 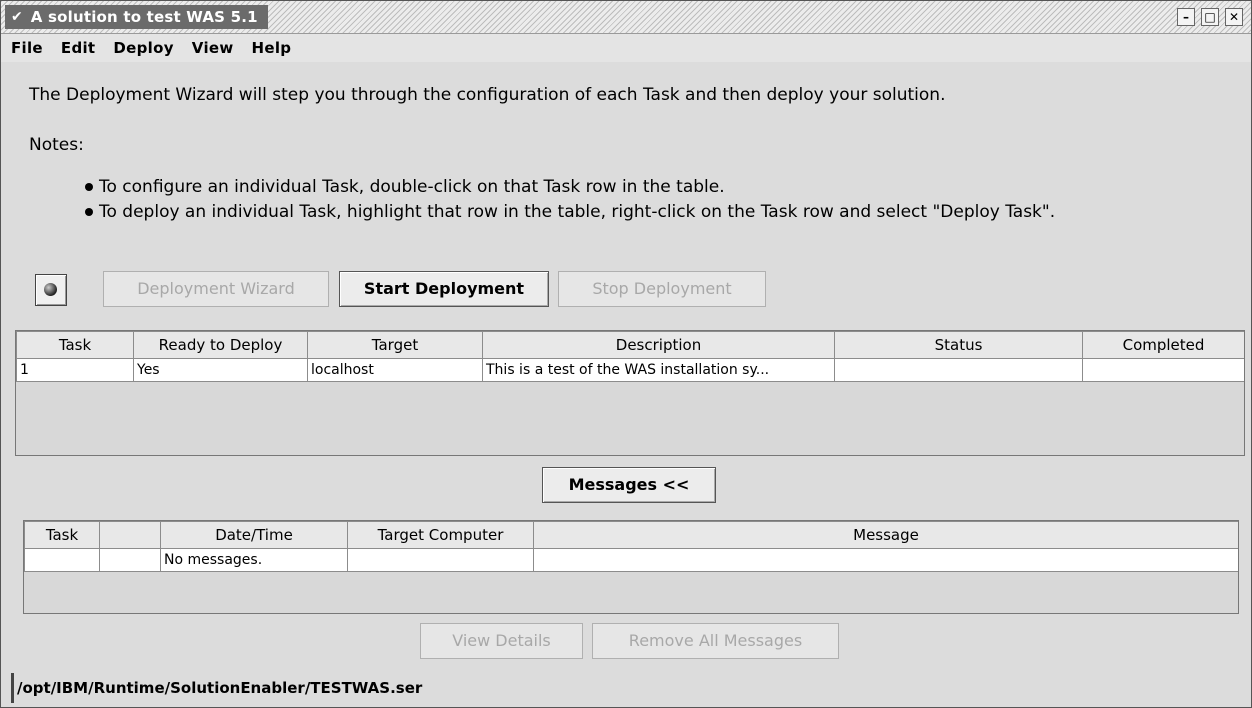 I want to click on ready-cell: Yes, so click(x=220, y=370).